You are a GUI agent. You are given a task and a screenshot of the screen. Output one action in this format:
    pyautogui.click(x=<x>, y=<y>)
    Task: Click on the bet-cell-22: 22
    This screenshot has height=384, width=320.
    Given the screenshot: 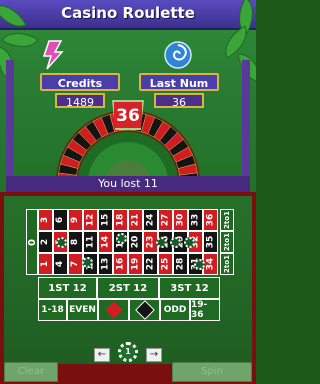 What is the action you would take?
    pyautogui.click(x=150, y=264)
    